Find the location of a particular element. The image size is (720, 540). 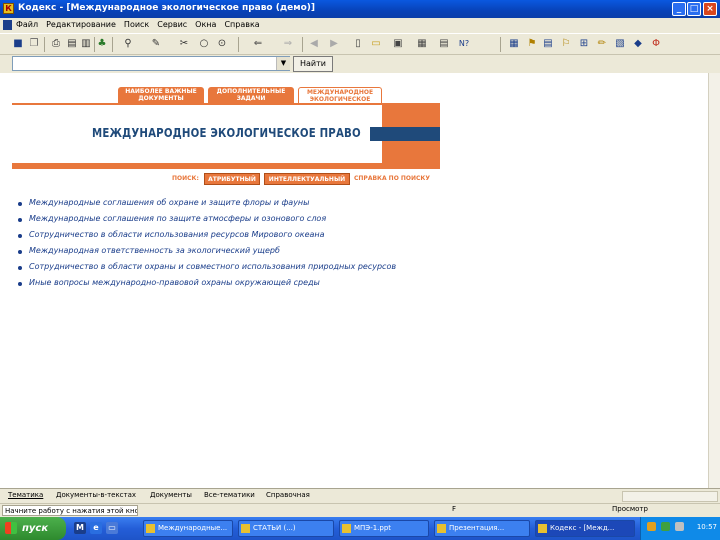

start-label: пуск is located at coordinates (35, 528).